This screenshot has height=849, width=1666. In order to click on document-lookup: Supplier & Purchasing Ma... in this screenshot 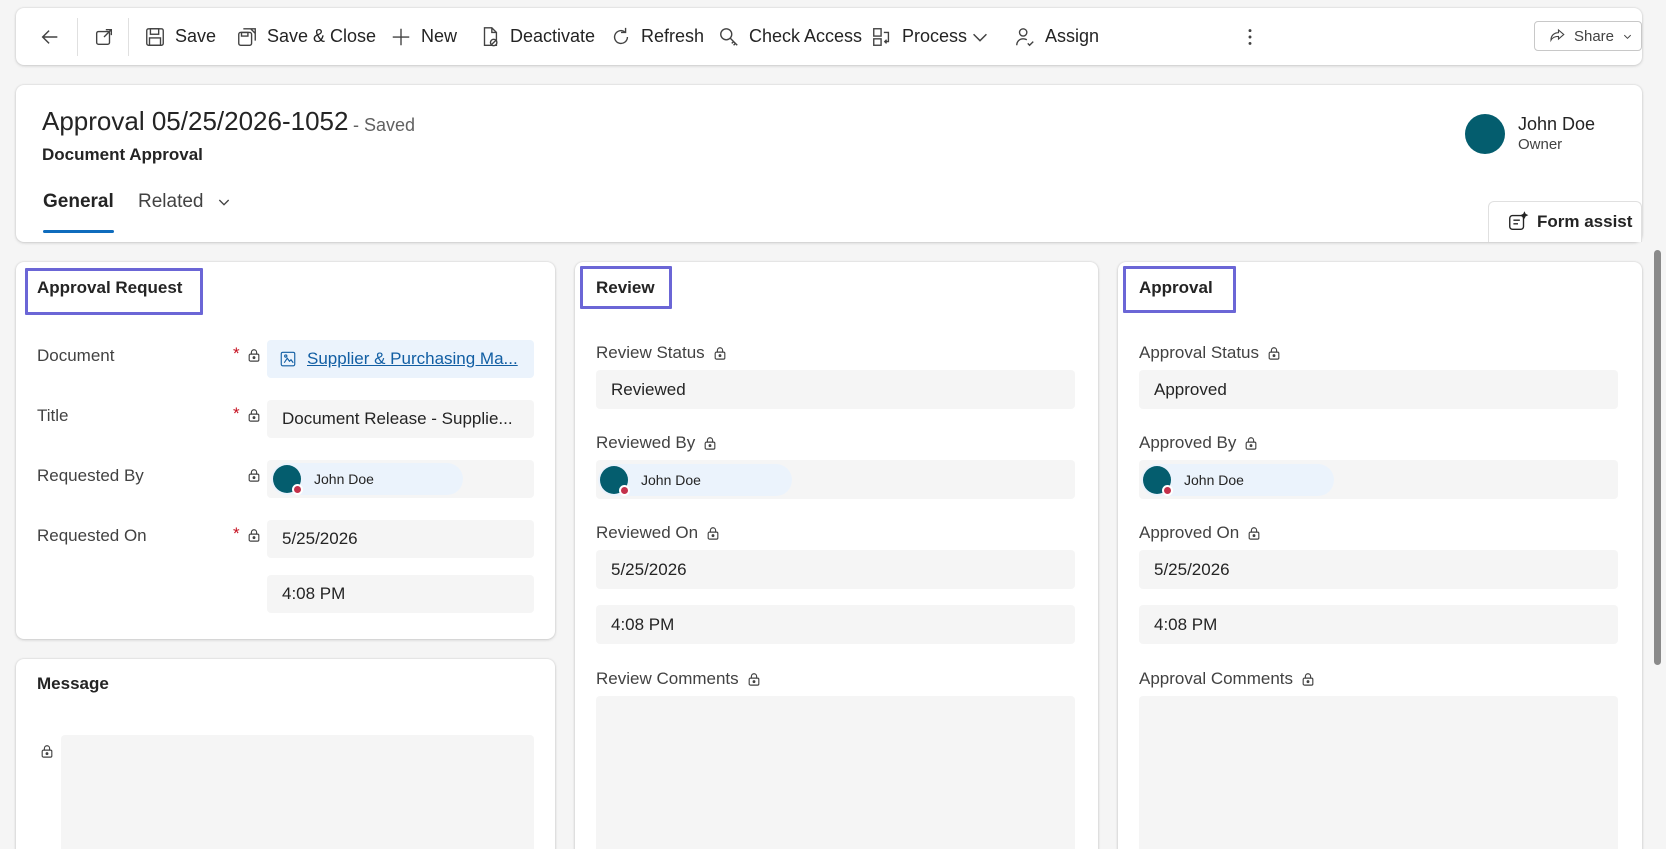, I will do `click(400, 359)`.